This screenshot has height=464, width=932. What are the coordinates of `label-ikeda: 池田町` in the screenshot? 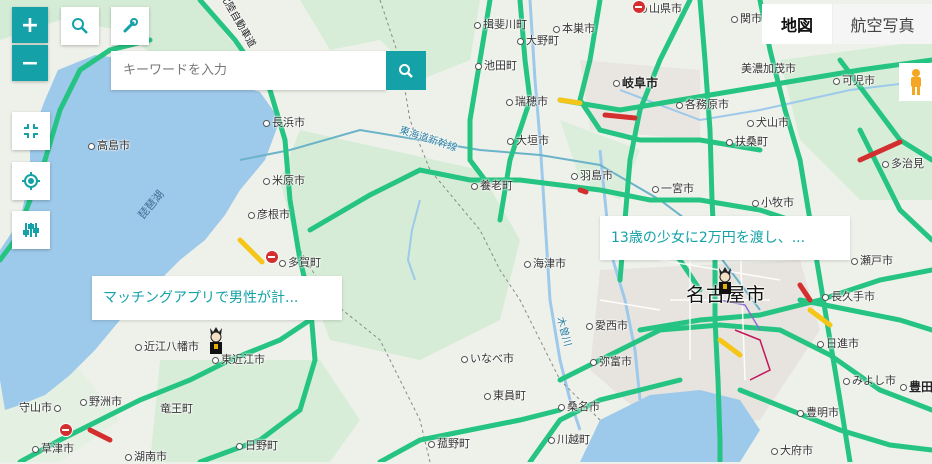 It's located at (496, 66).